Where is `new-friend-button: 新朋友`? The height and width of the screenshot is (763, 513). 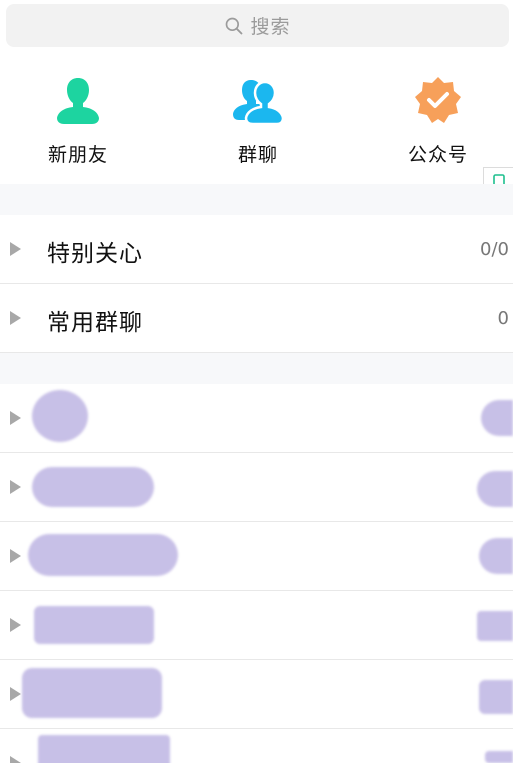
new-friend-button: 新朋友 is located at coordinates (78, 120).